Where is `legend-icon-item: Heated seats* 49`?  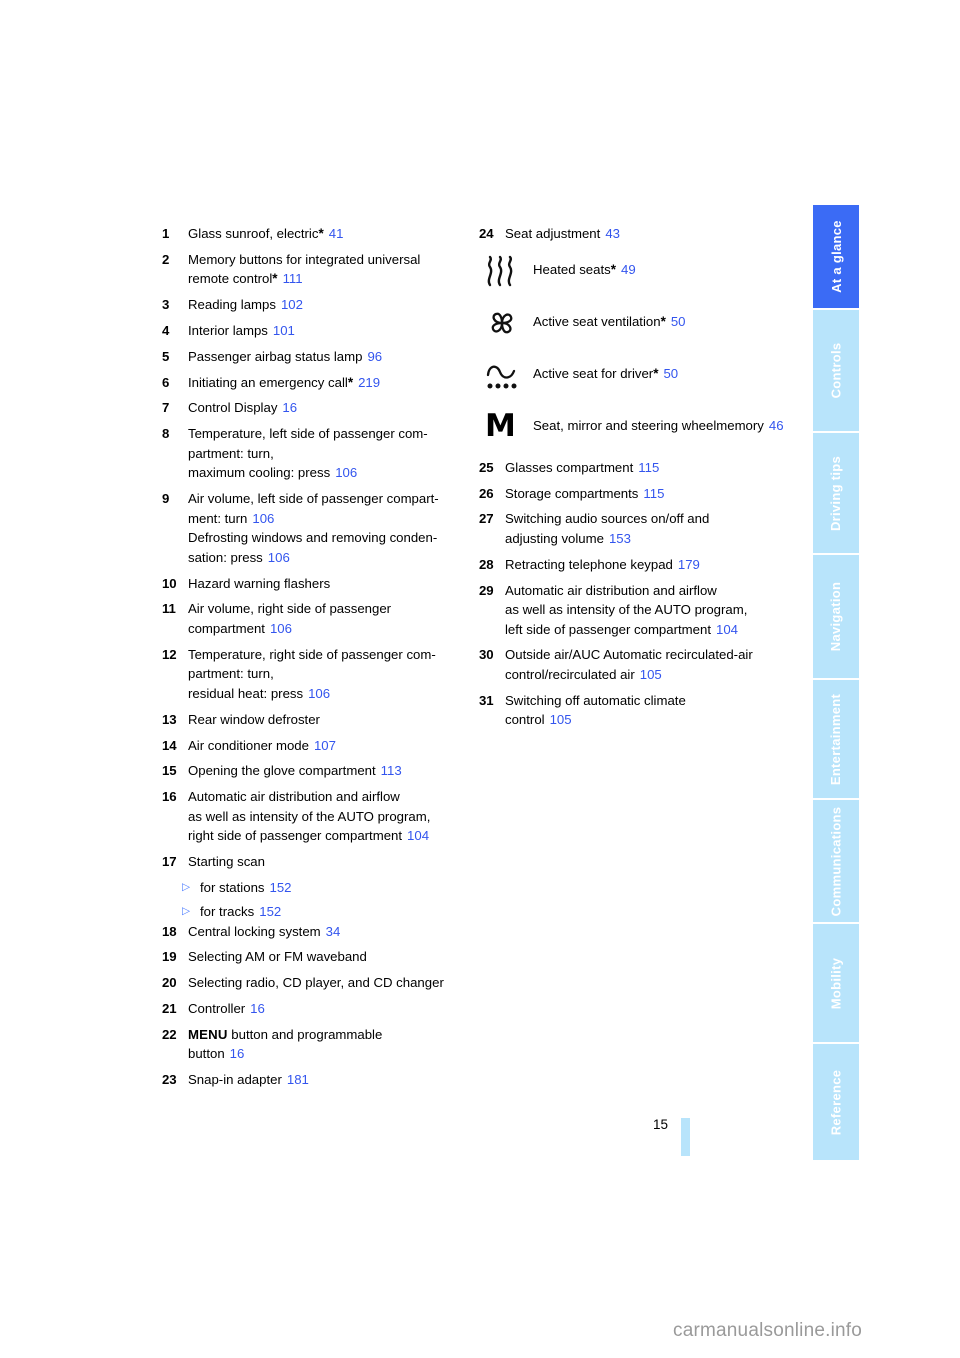
legend-icon-item: Heated seats* 49 is located at coordinates (639, 272).